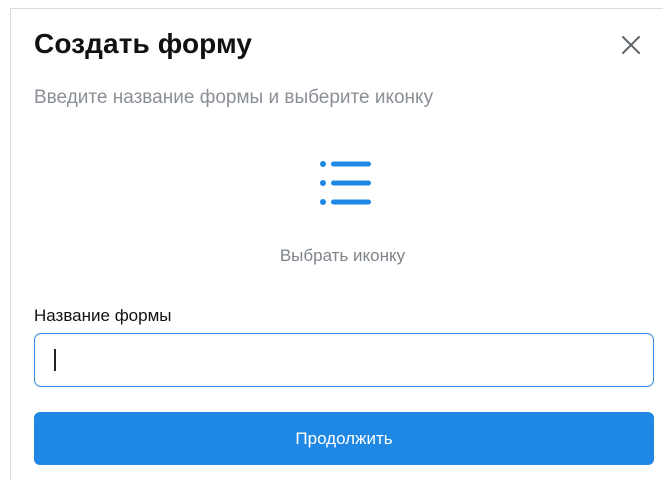 The height and width of the screenshot is (481, 663). Describe the element at coordinates (55, 360) in the screenshot. I see `text-caret` at that location.